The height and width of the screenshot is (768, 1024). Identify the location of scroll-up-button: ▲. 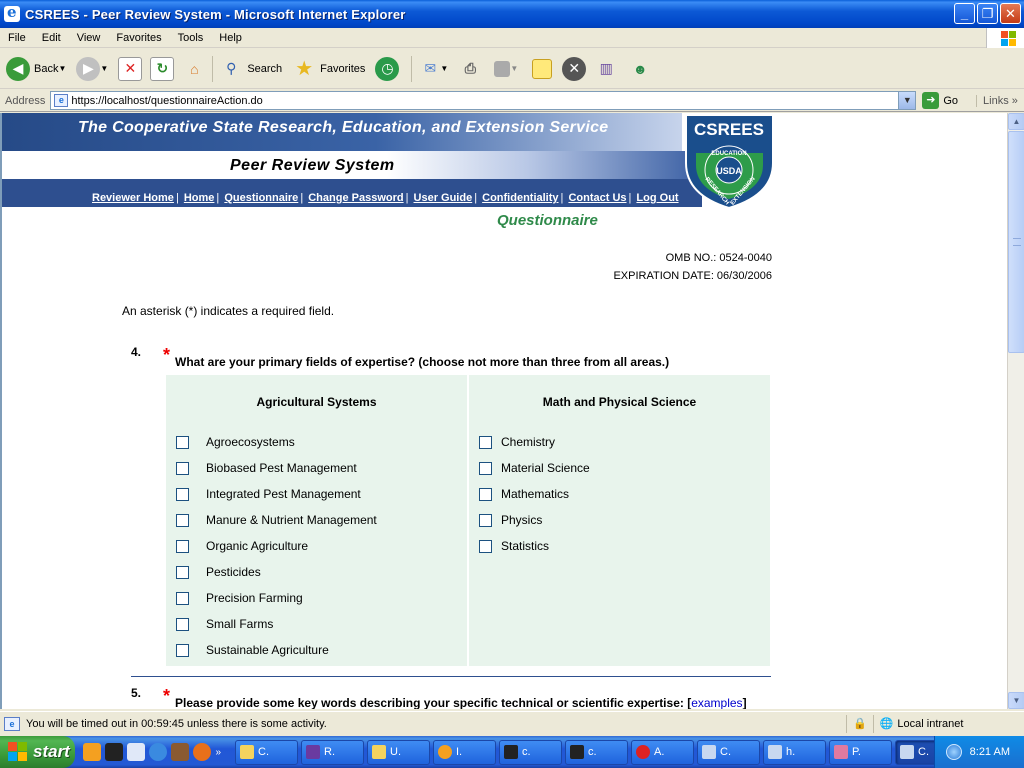
(1016, 121).